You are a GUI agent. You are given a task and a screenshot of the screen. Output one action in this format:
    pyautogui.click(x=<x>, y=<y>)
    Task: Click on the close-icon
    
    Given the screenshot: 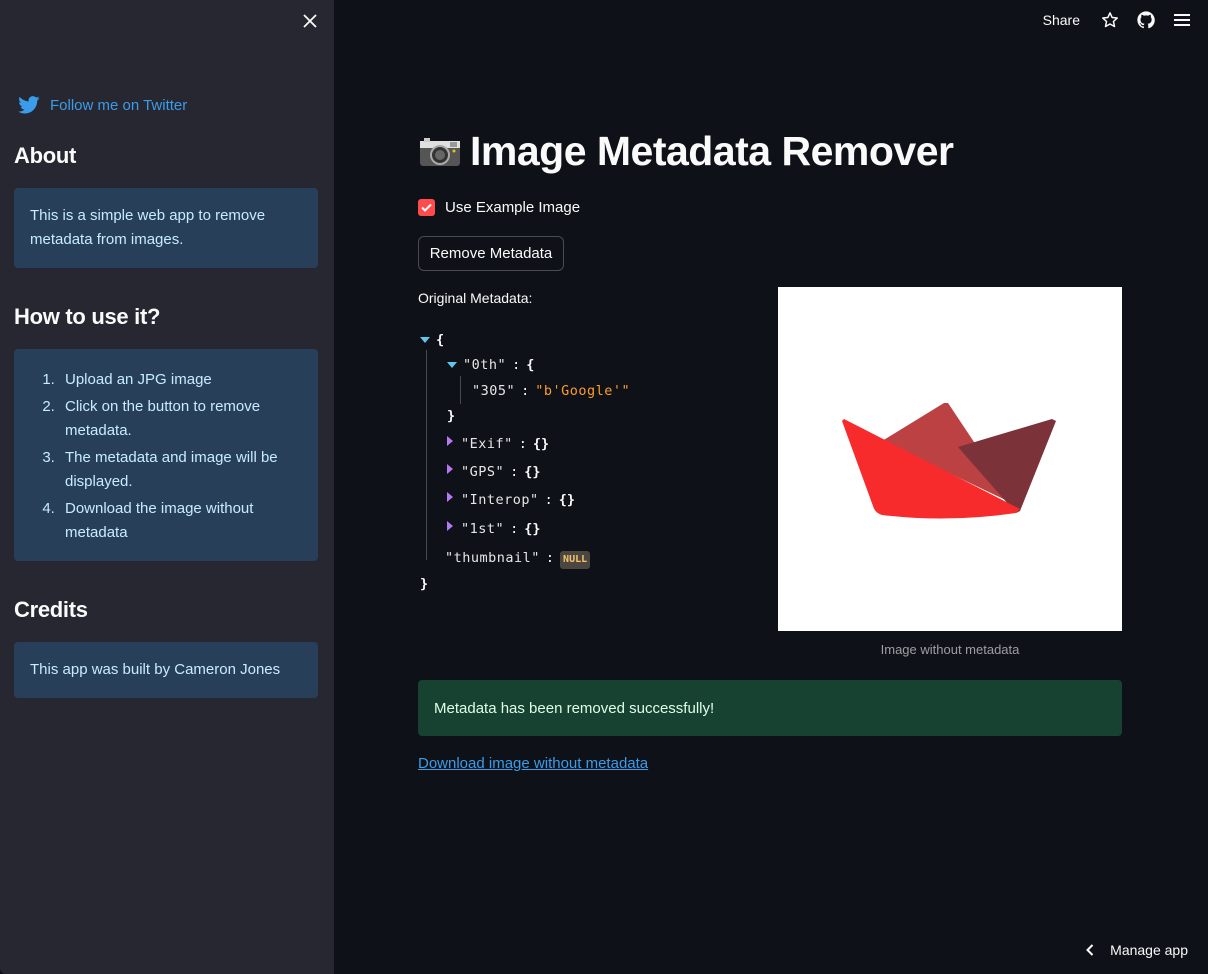 What is the action you would take?
    pyautogui.click(x=310, y=21)
    